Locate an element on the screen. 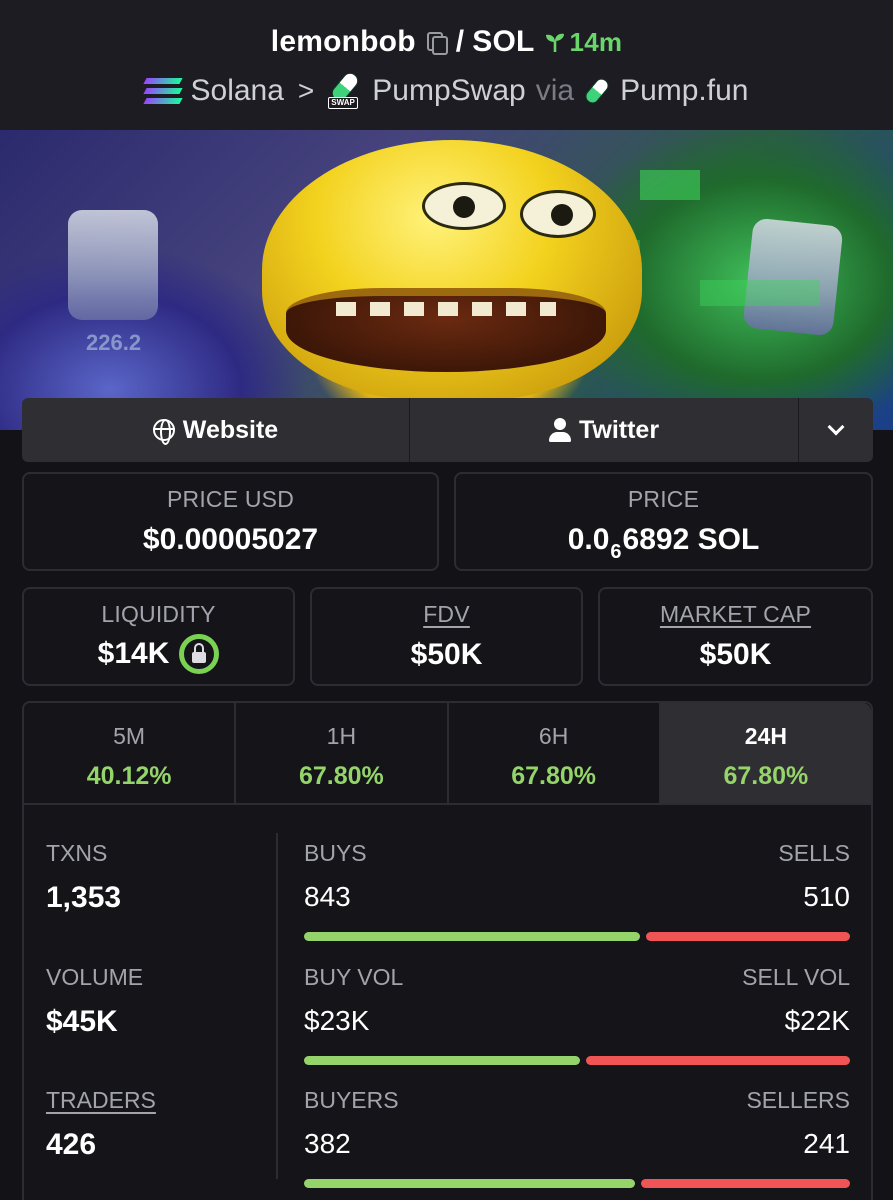 The height and width of the screenshot is (1200, 893). buy-vol-value: $23K is located at coordinates (337, 1020).